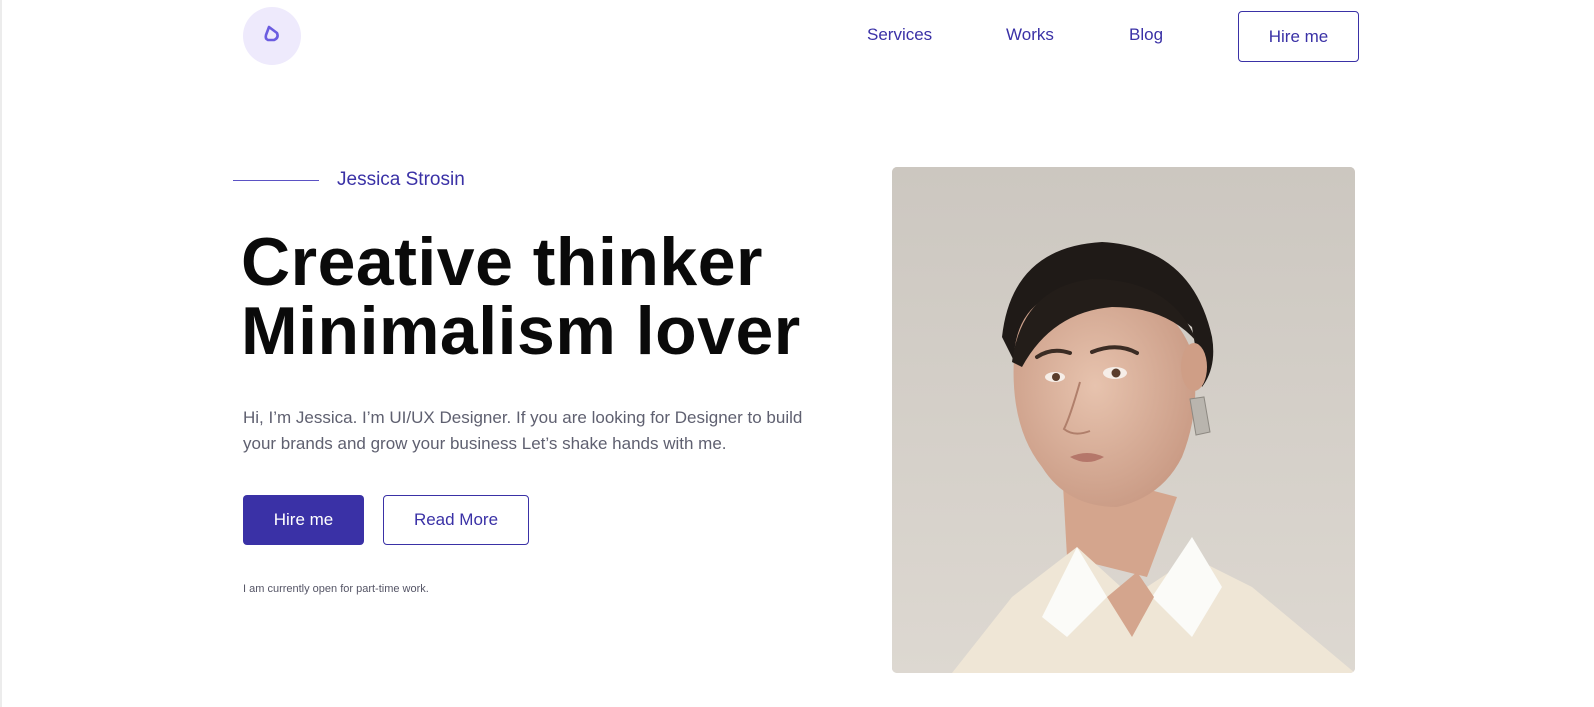 This screenshot has height=707, width=1594. Describe the element at coordinates (502, 262) in the screenshot. I see `headline-line-1: Creative thinker` at that location.